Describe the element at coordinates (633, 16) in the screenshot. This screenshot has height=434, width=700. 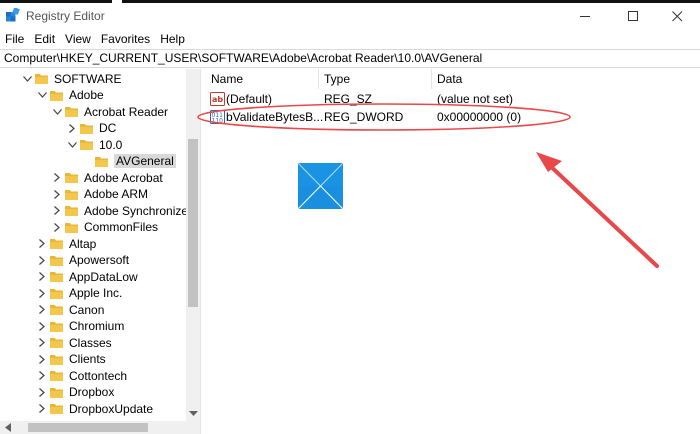
I see `maximize-button` at that location.